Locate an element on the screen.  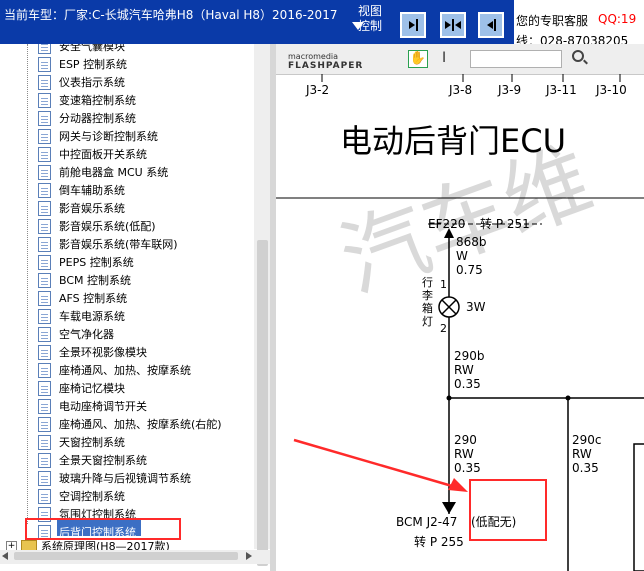
connector-label: J3-8 is located at coordinates (460, 90).